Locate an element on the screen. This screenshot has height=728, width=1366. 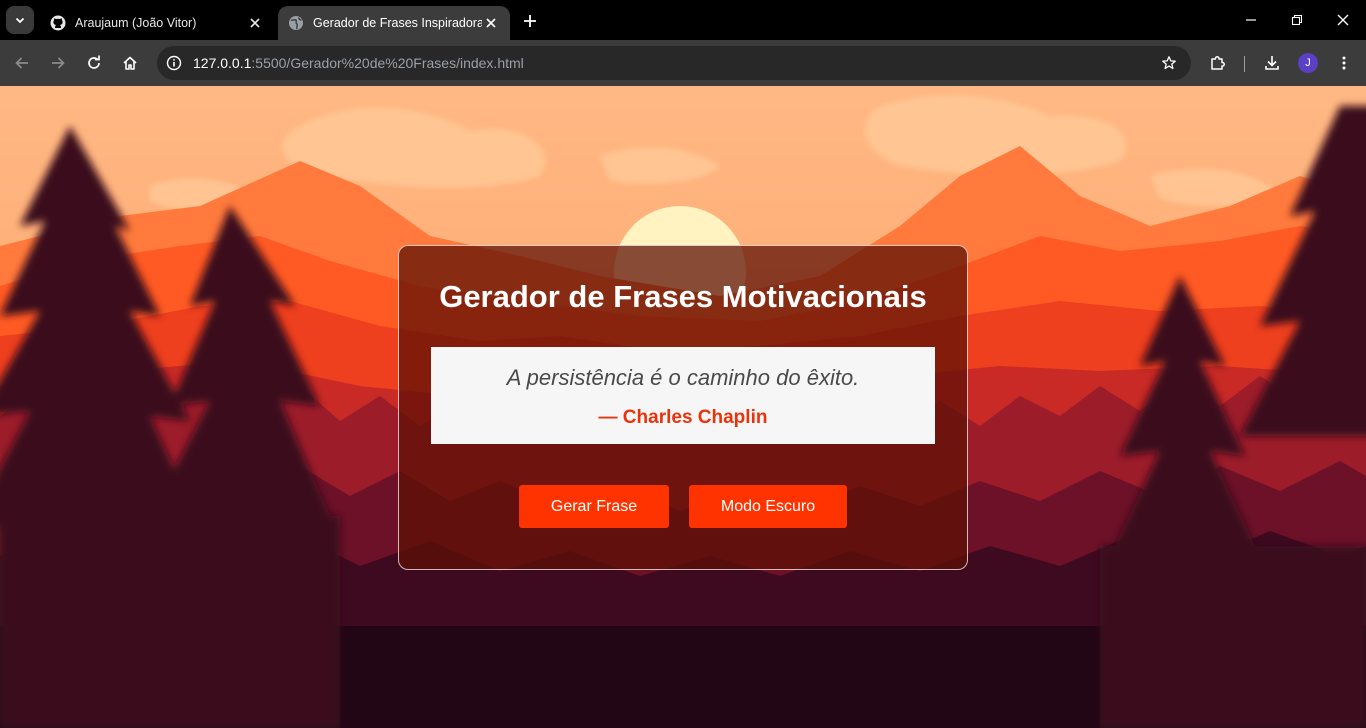
arrow-left-icon is located at coordinates (21, 63).